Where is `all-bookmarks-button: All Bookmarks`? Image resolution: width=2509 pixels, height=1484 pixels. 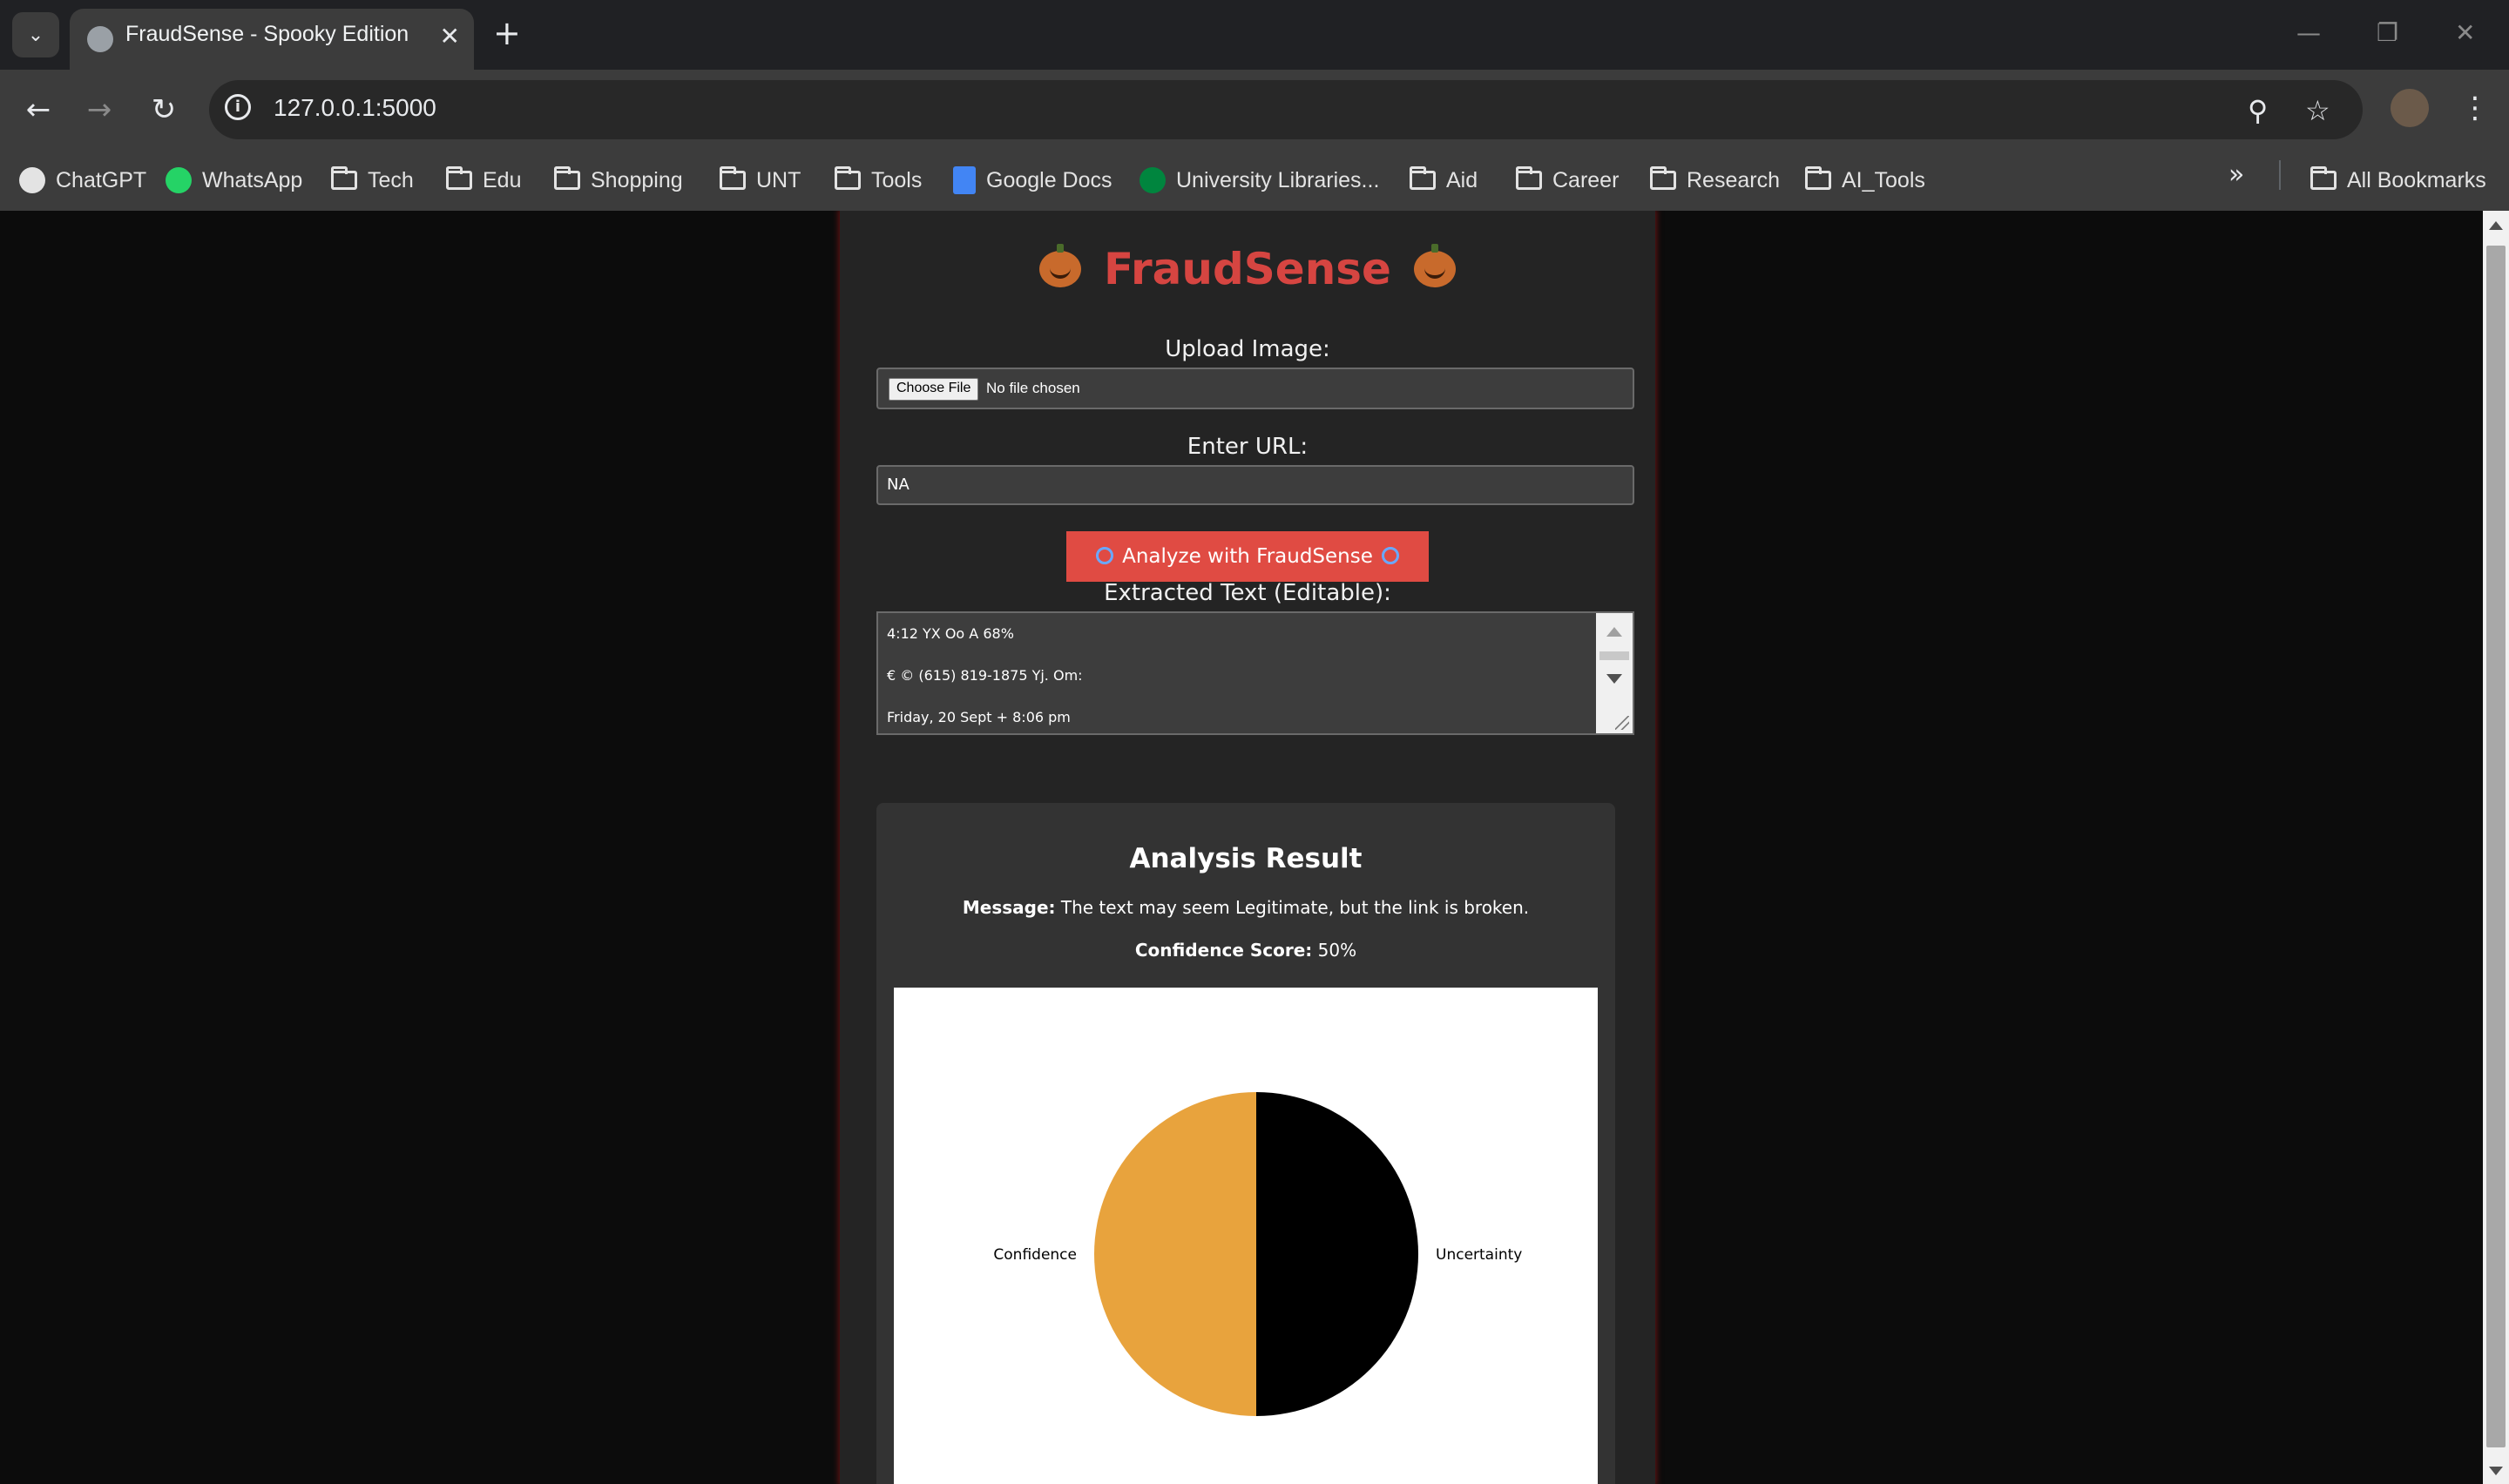
all-bookmarks-button: All Bookmarks is located at coordinates (2398, 180).